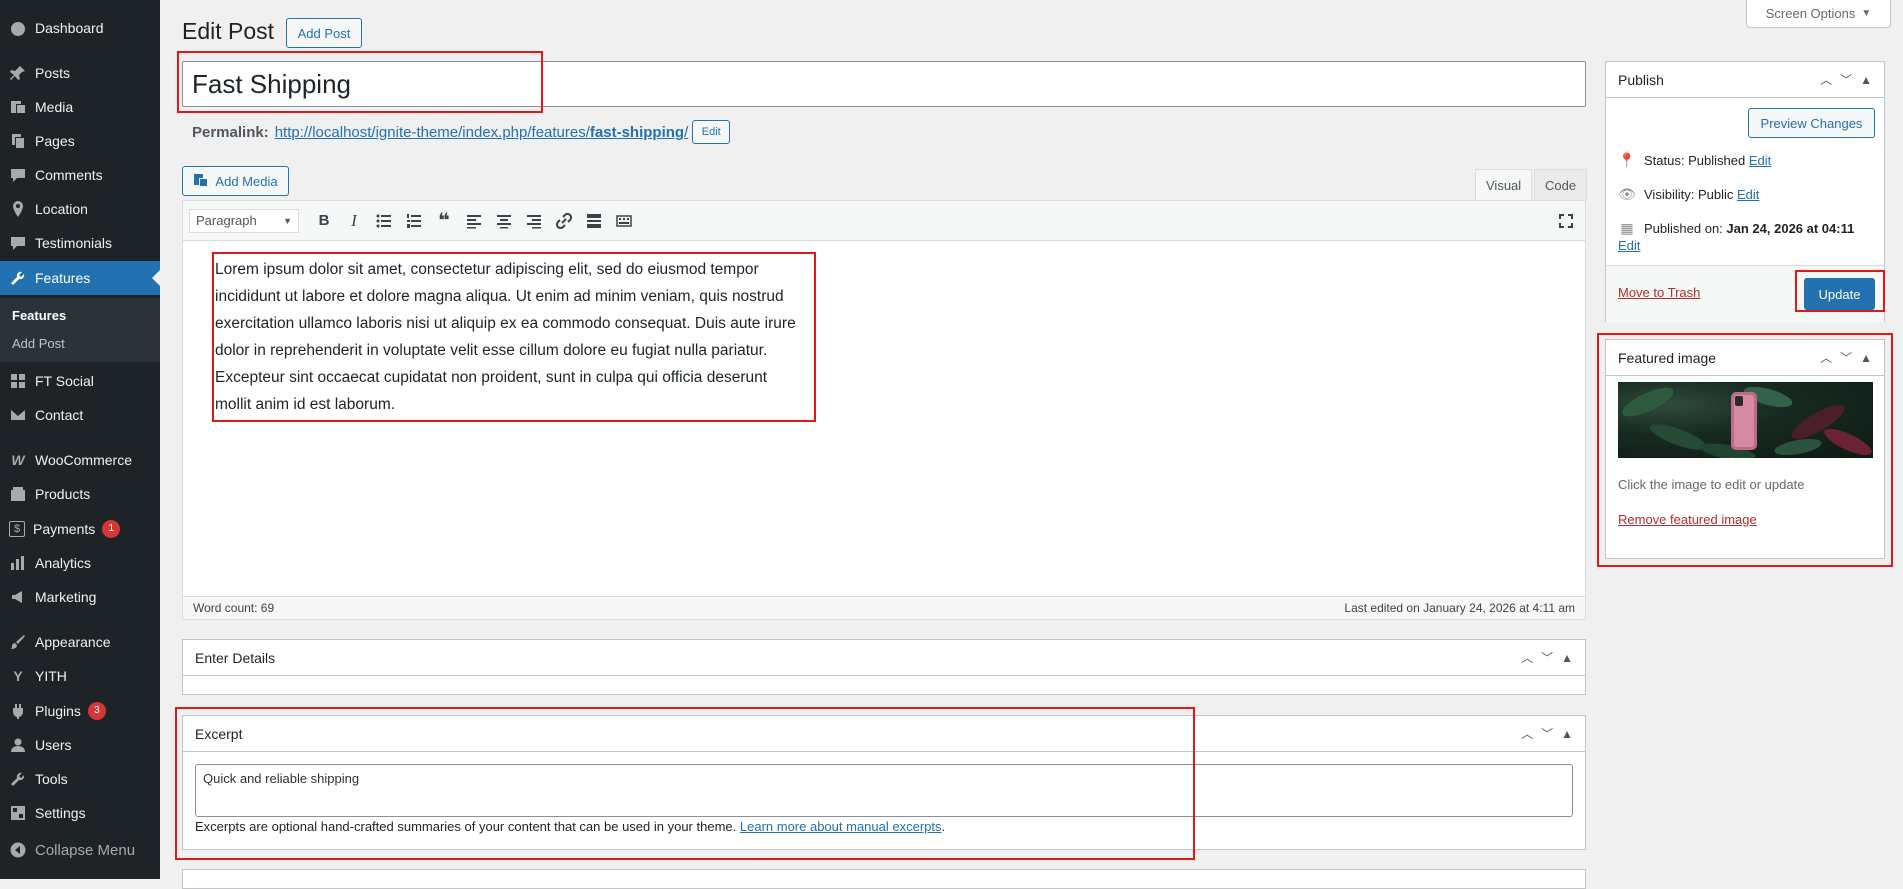 This screenshot has width=1903, height=889. I want to click on move-to-trash-link: Move to Trash, so click(1659, 292).